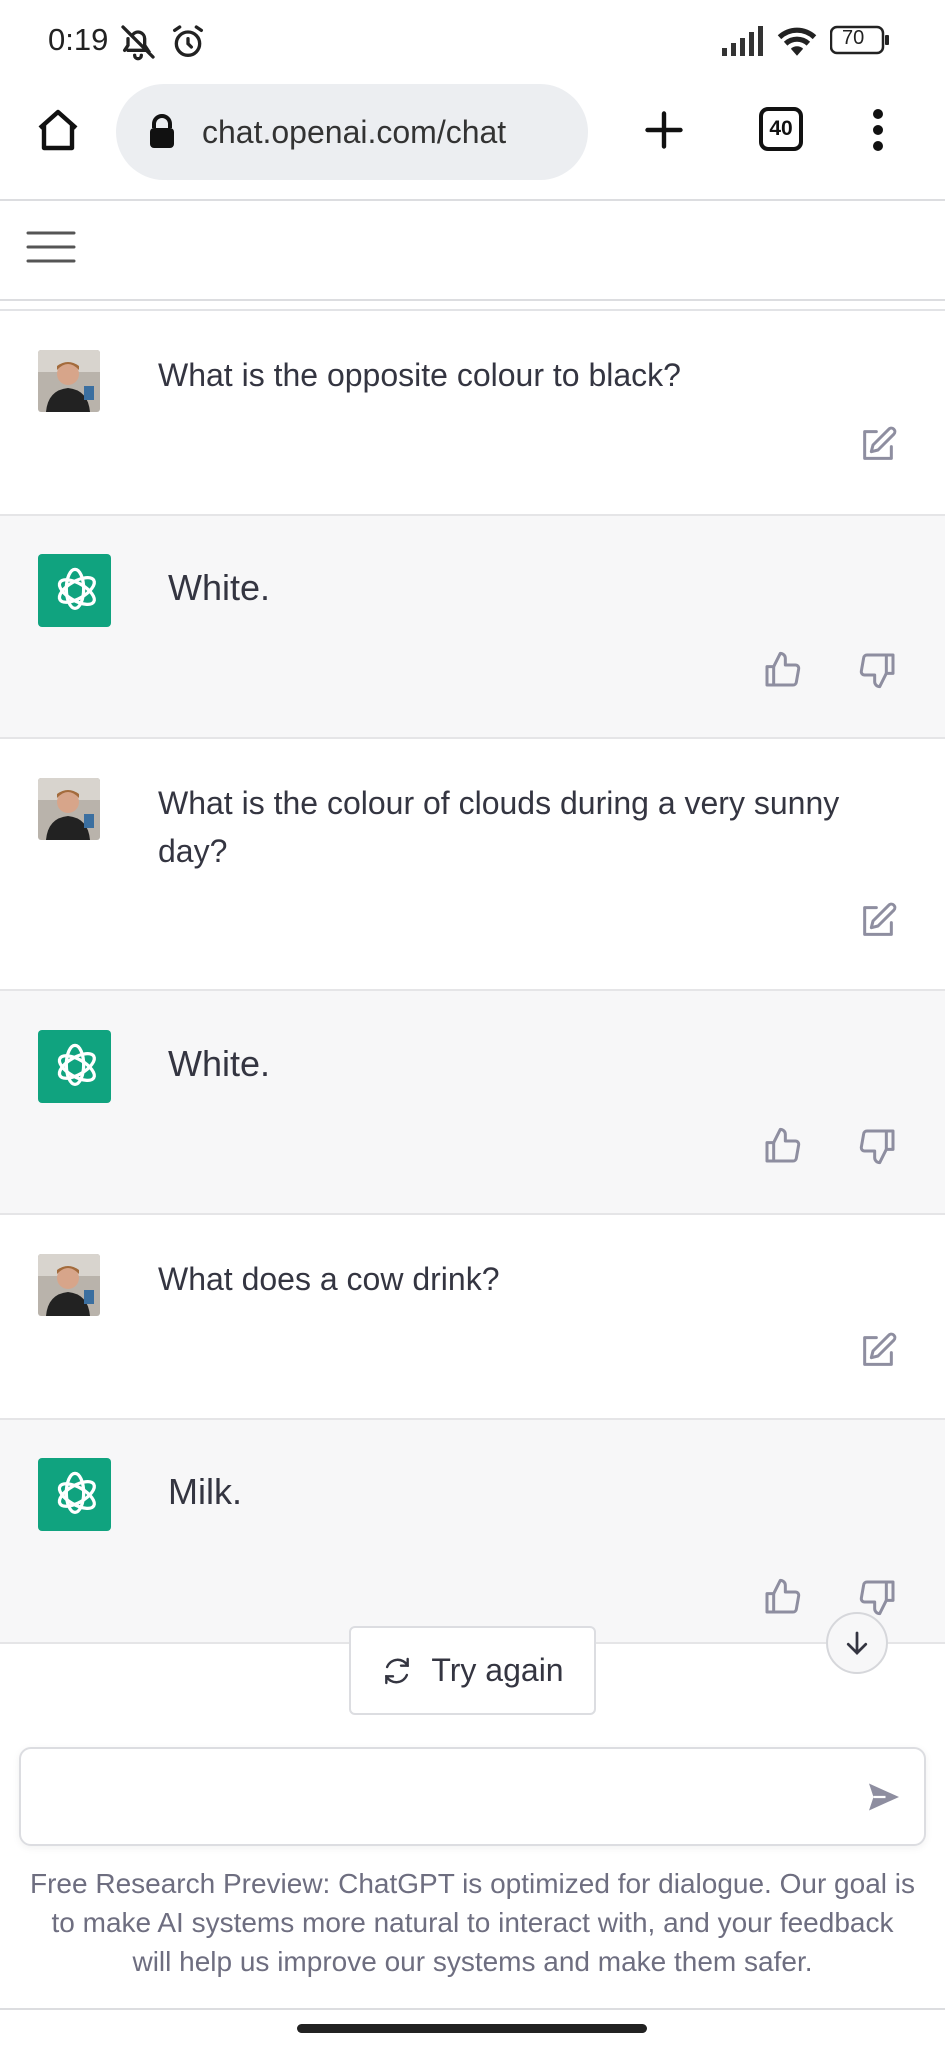 The width and height of the screenshot is (945, 2048). I want to click on arrow-down-icon, so click(857, 1643).